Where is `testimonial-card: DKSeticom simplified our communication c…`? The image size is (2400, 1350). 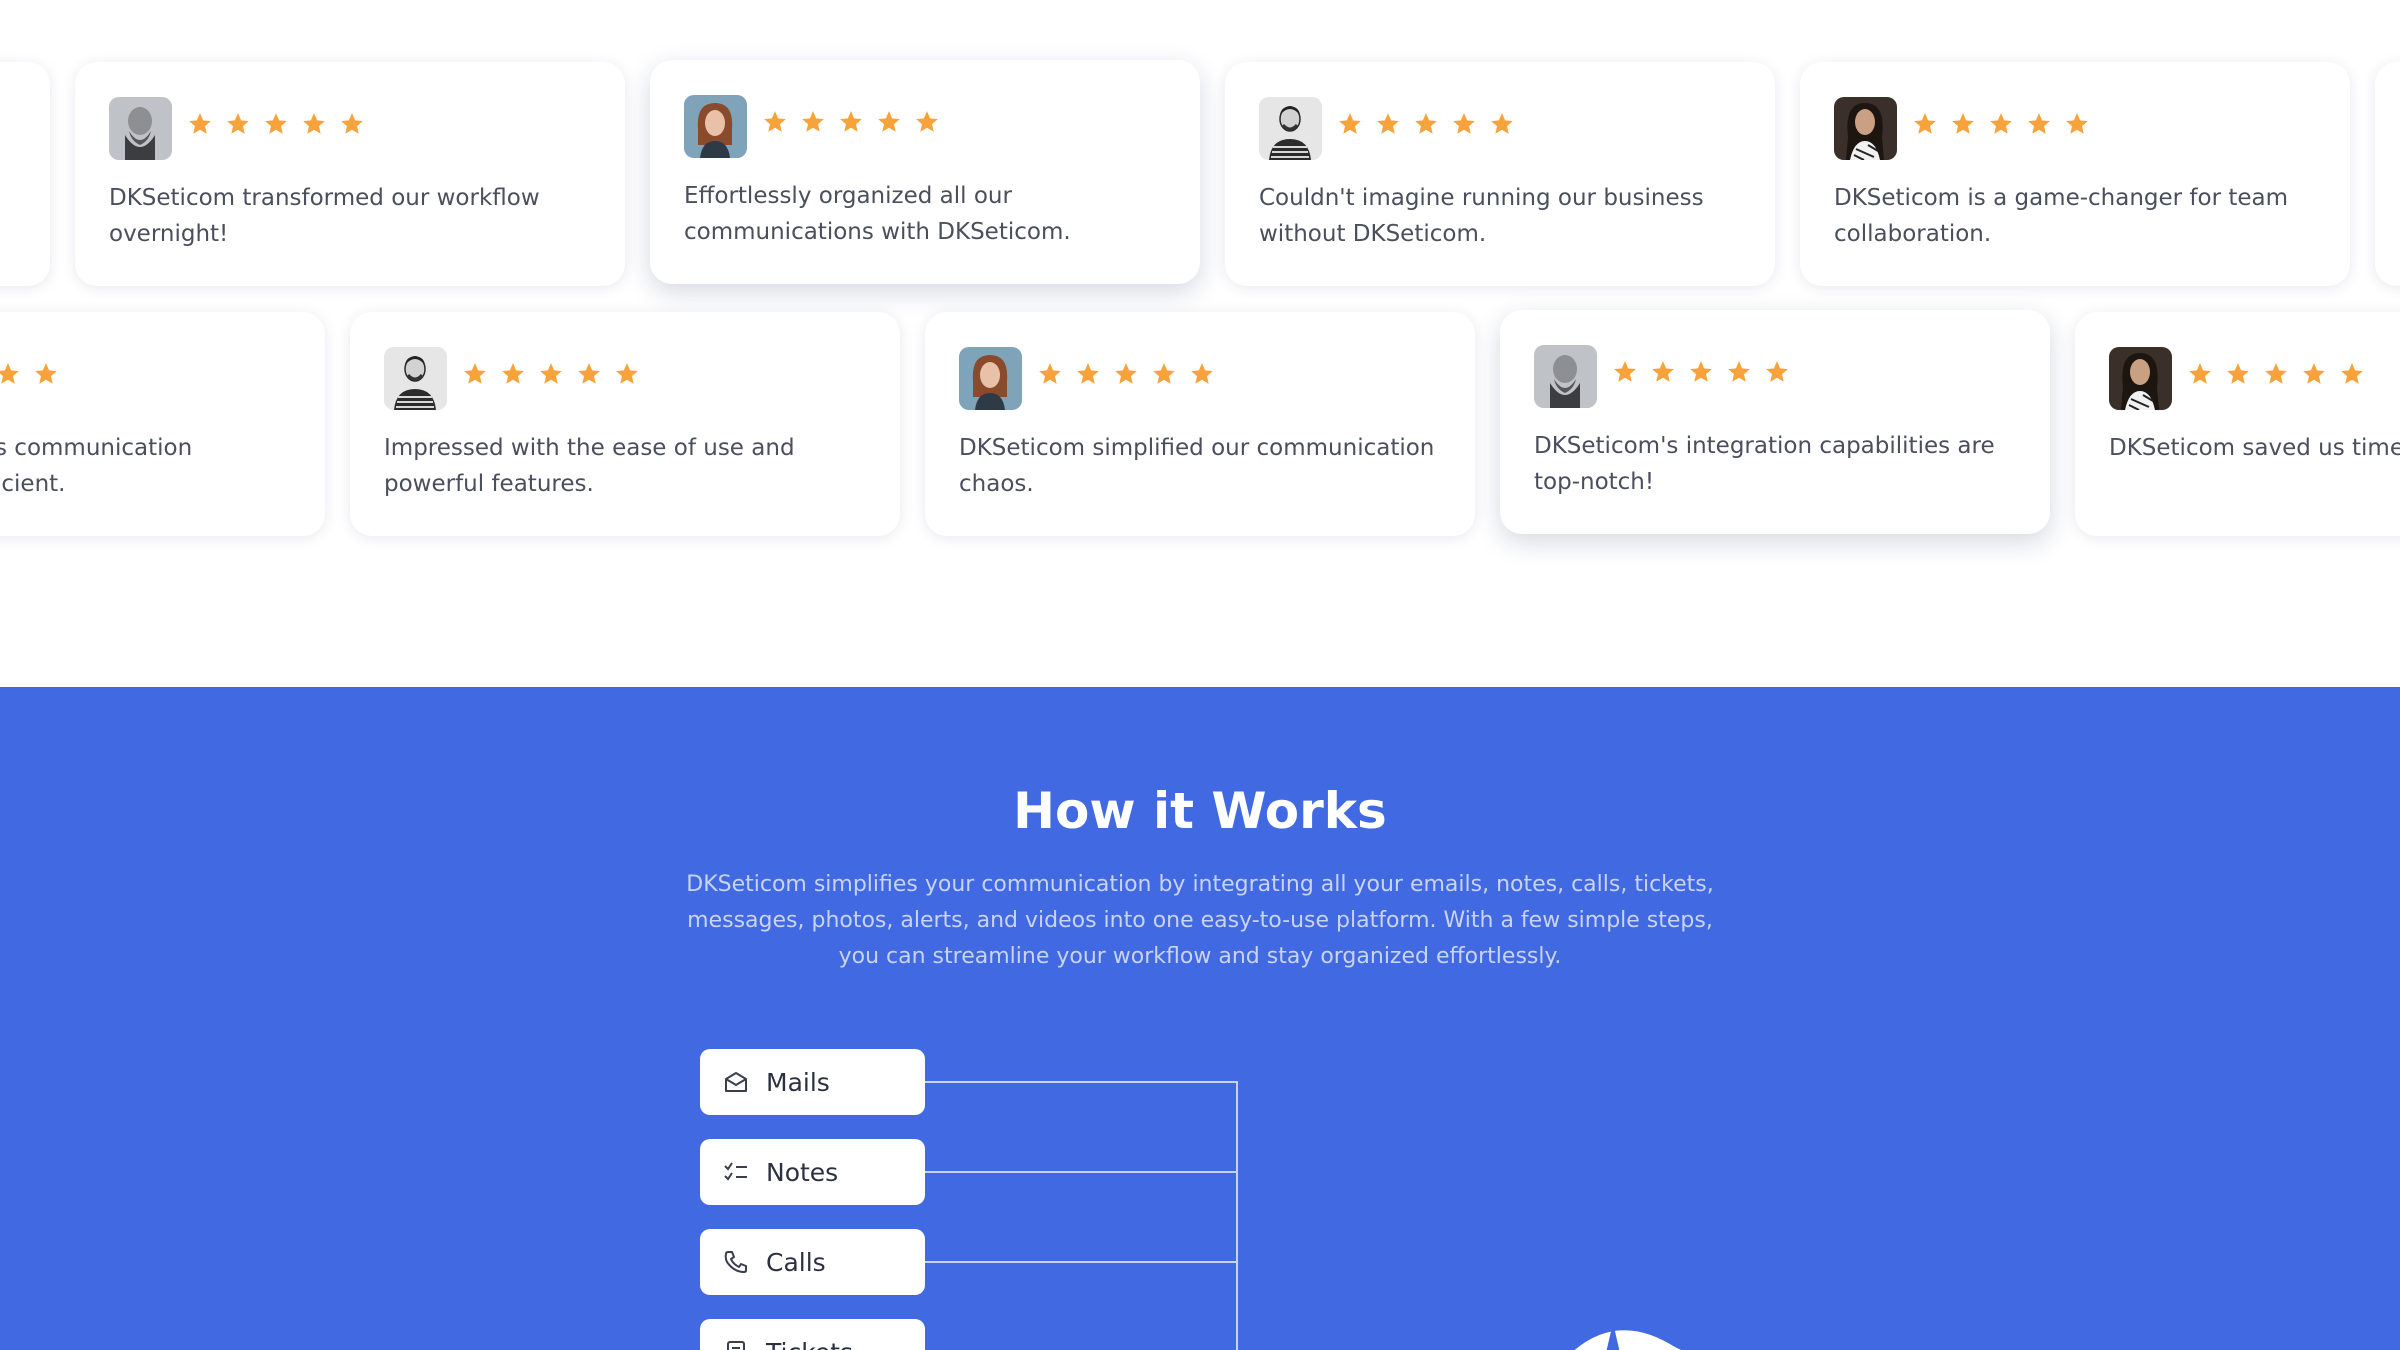 testimonial-card: DKSeticom simplified our communication c… is located at coordinates (1200, 424).